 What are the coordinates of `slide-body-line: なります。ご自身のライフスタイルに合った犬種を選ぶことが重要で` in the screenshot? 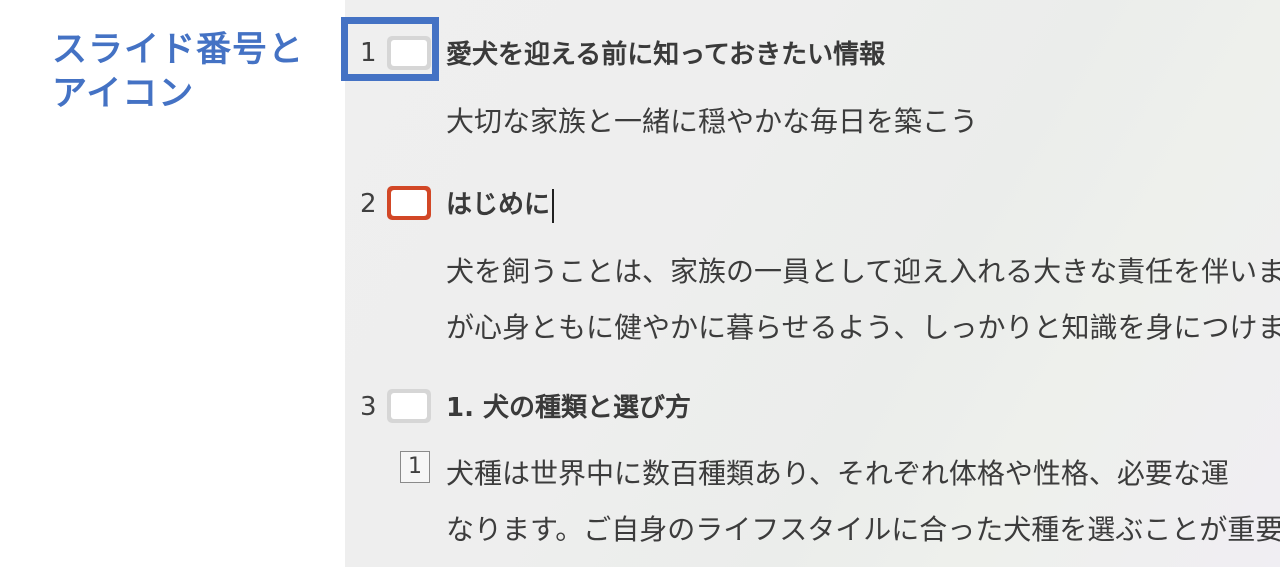 It's located at (863, 528).